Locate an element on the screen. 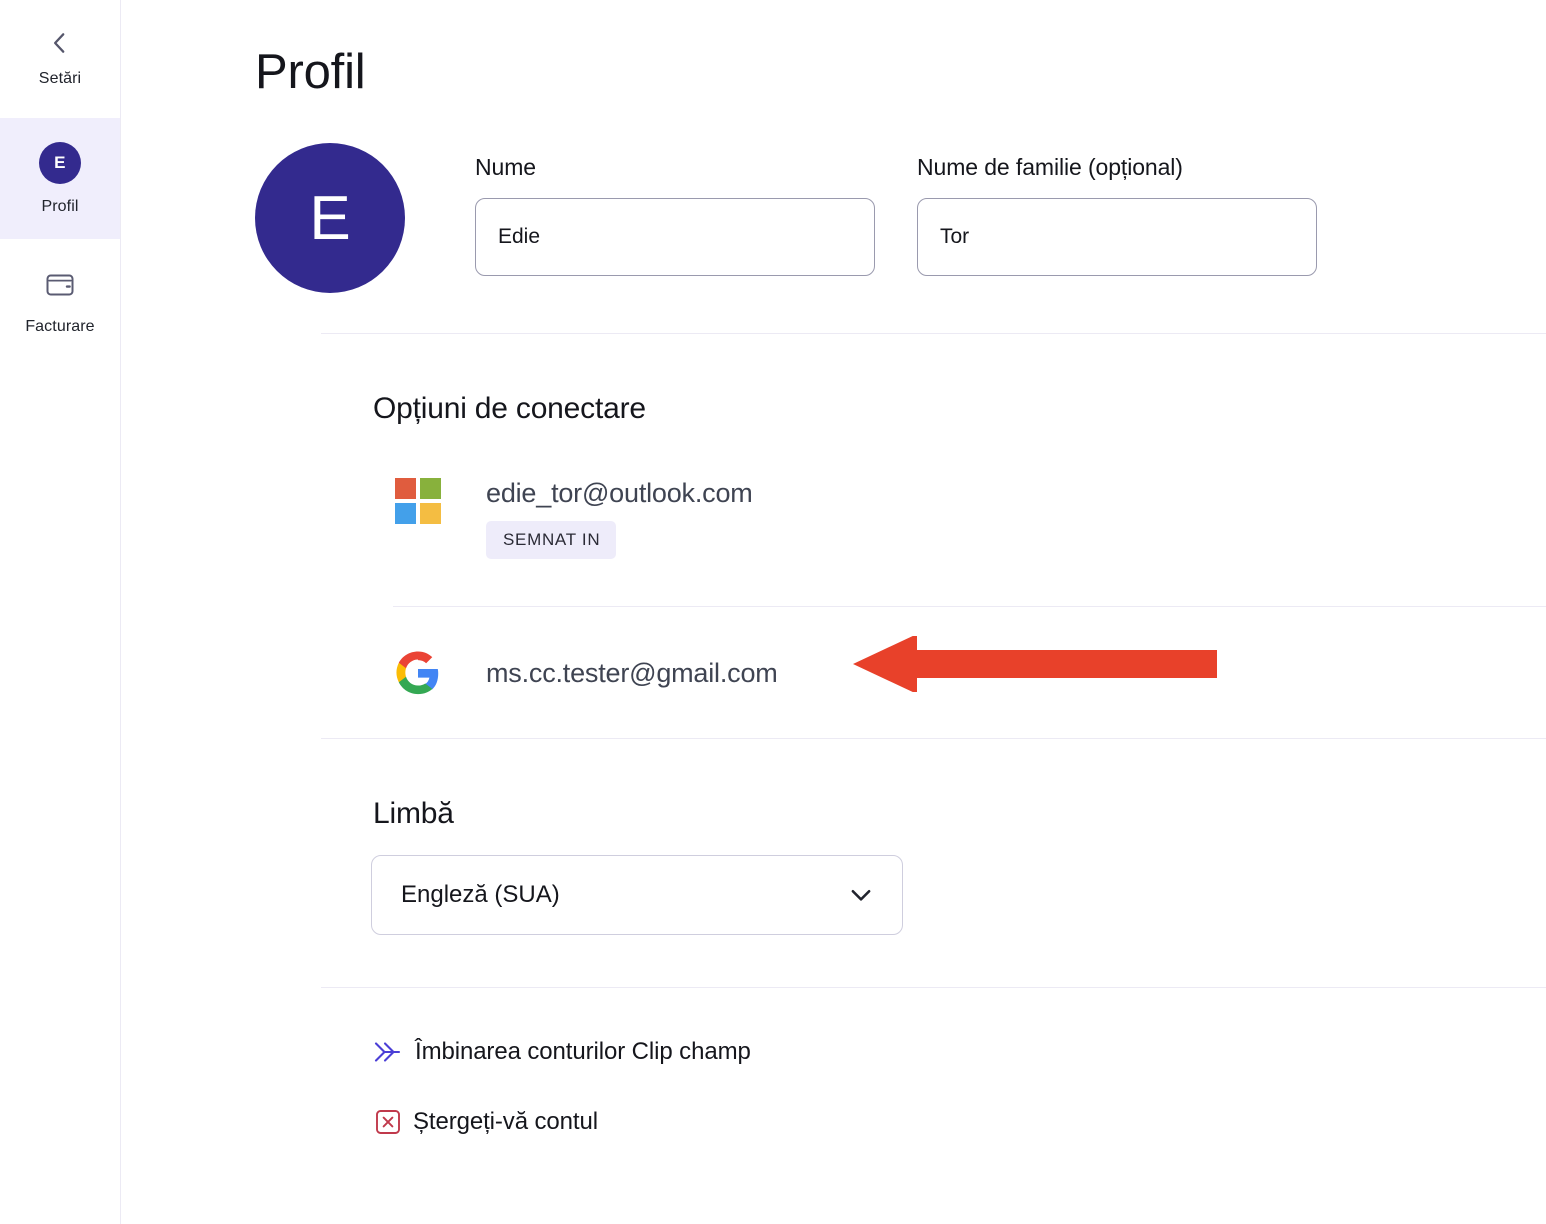 This screenshot has width=1546, height=1224. status-badge: SEMNAT IN is located at coordinates (551, 540).